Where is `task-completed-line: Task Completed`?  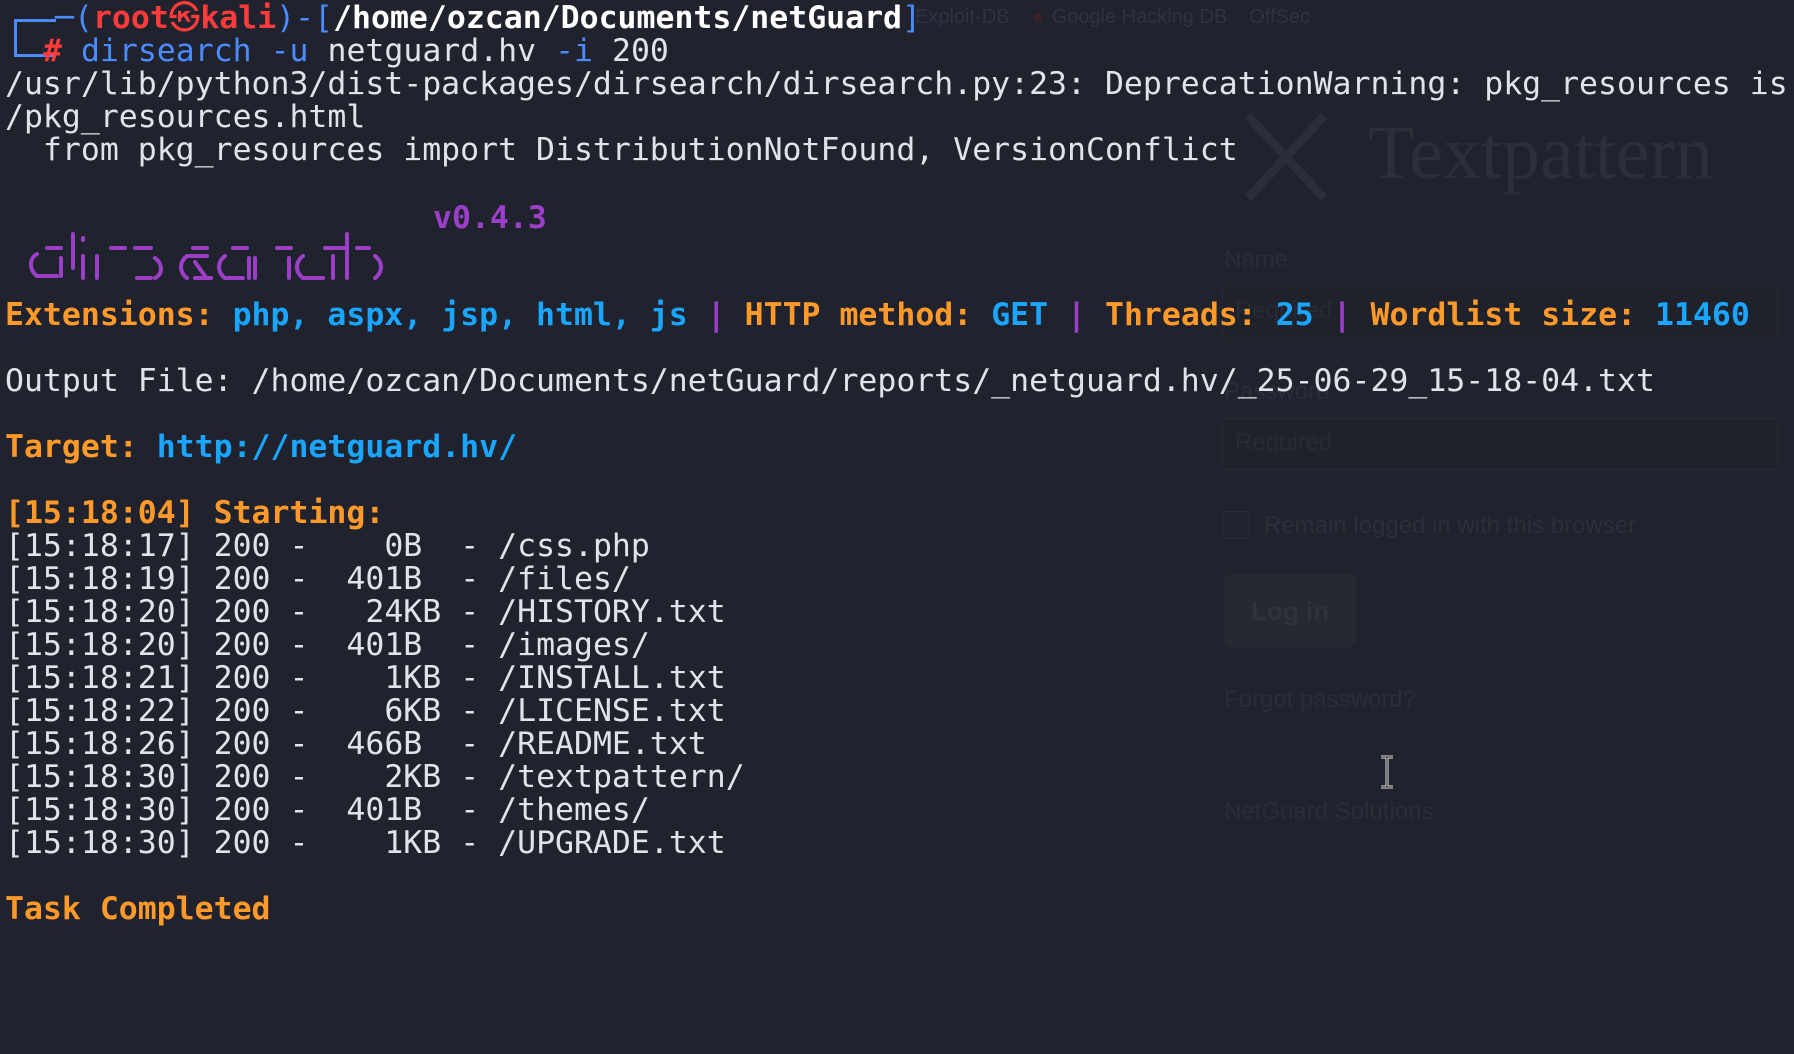 task-completed-line: Task Completed is located at coordinates (138, 909).